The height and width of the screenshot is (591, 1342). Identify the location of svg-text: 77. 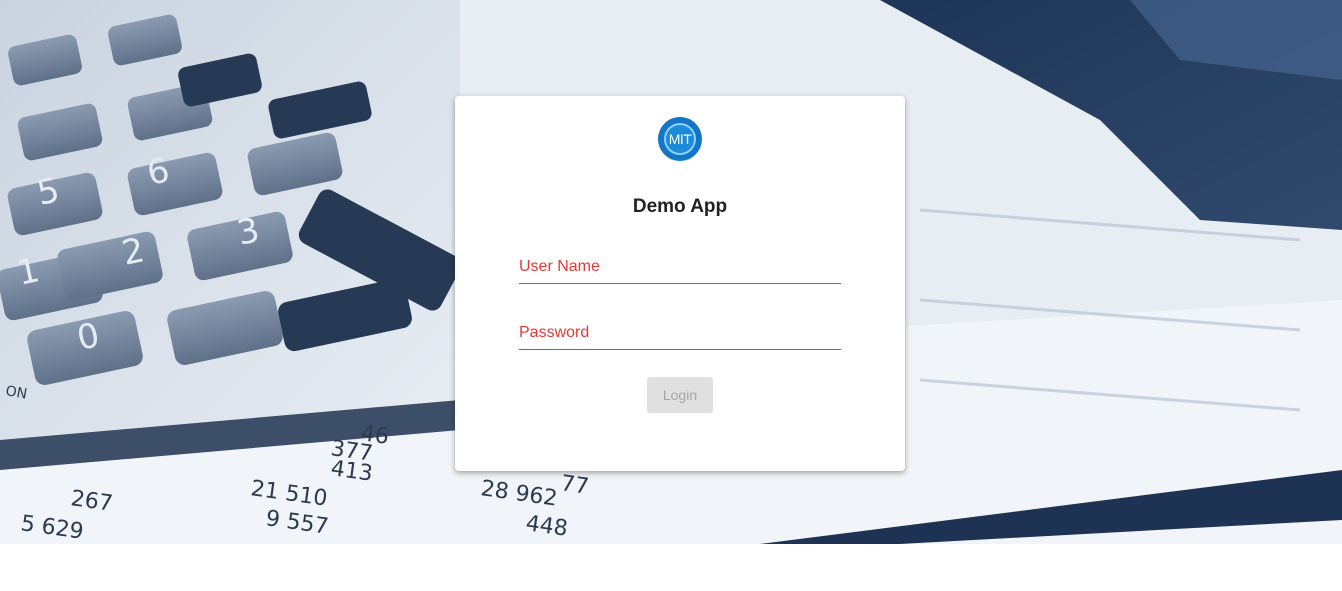
(574, 485).